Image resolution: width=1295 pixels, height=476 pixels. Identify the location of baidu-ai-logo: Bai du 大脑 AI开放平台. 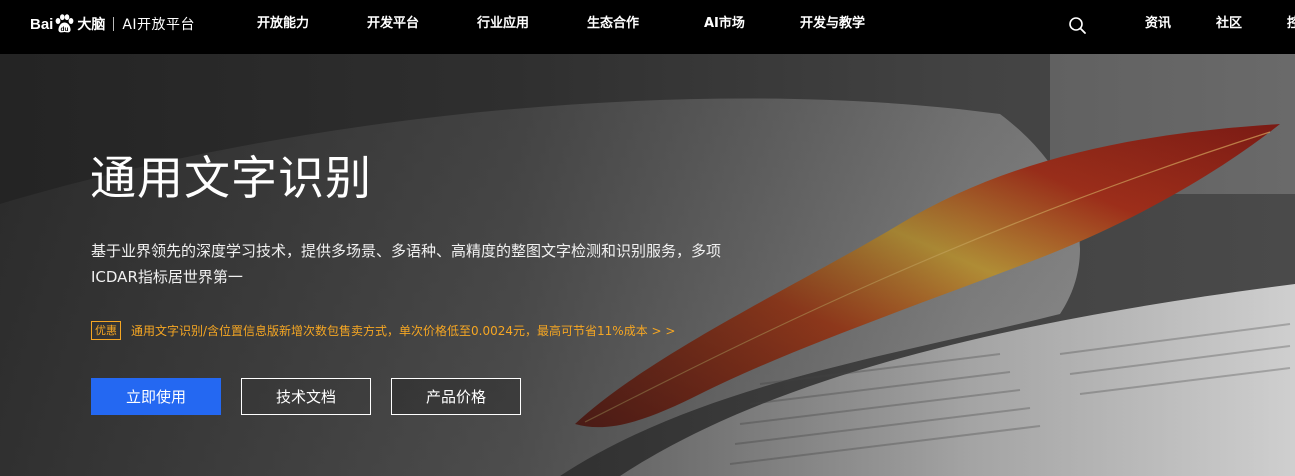
(112, 24).